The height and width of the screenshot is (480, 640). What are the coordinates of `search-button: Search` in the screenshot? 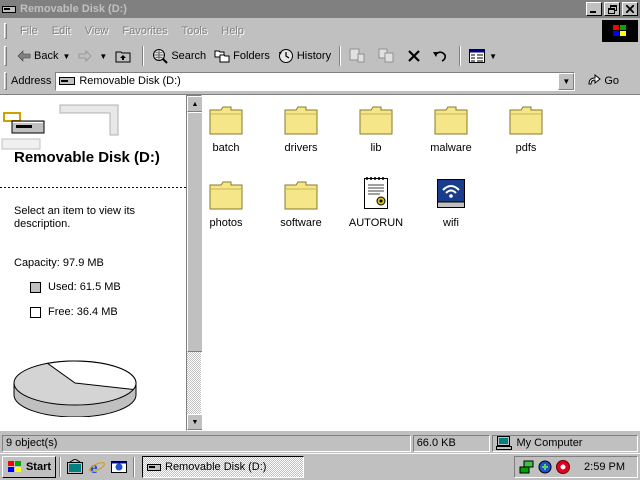 It's located at (179, 56).